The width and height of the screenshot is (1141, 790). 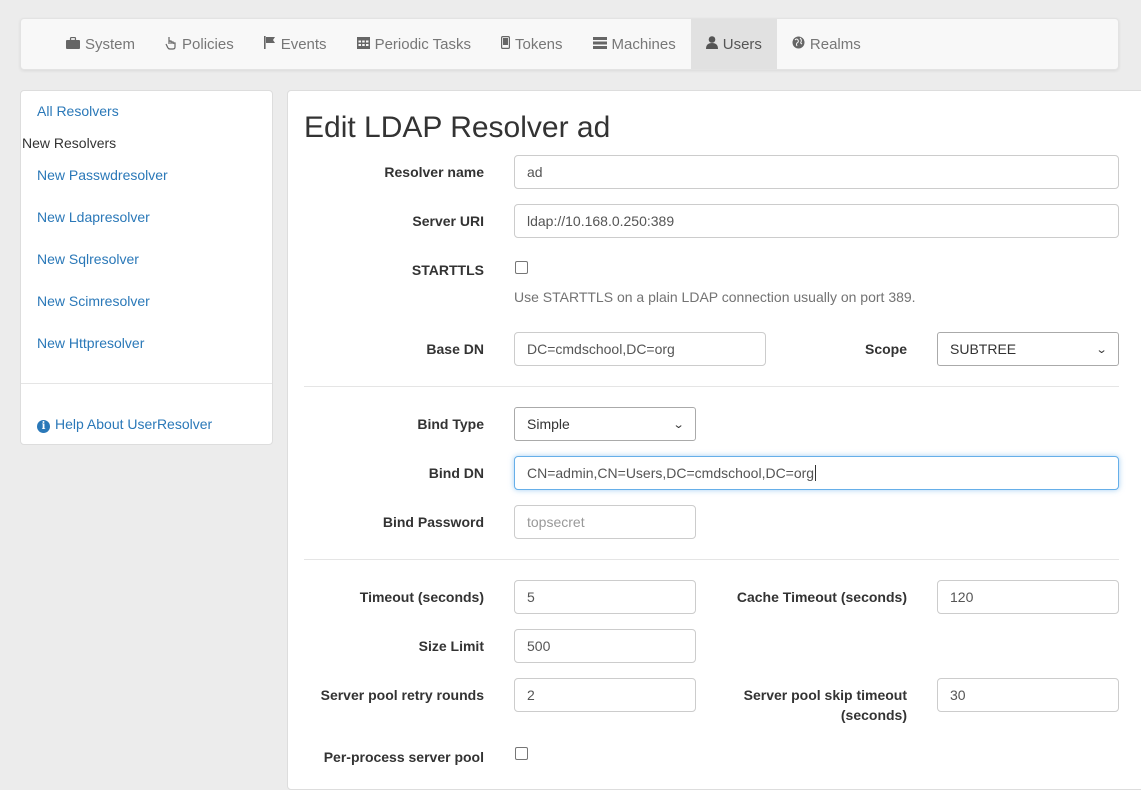 I want to click on nav-item-machines: Machines, so click(x=634, y=44).